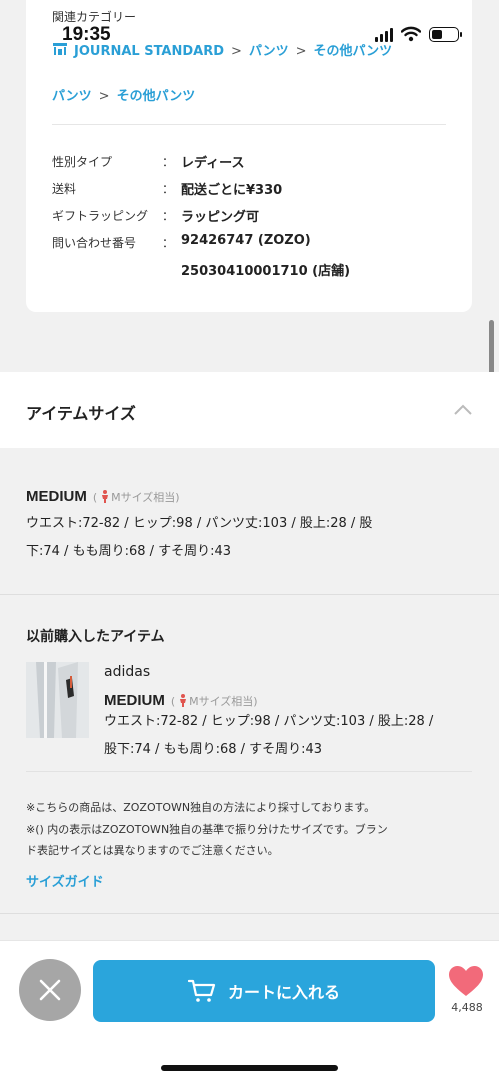  What do you see at coordinates (152, 850) in the screenshot?
I see `size-note-line: ド表記サイズとは異なりますのでご注意ください。` at bounding box center [152, 850].